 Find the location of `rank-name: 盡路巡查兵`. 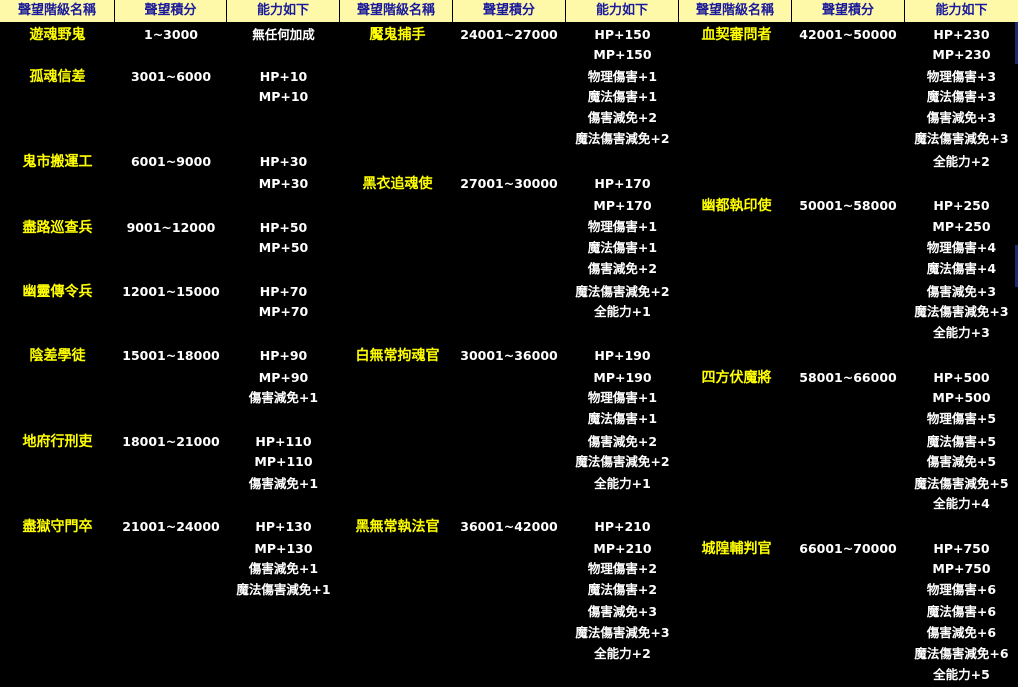

rank-name: 盡路巡查兵 is located at coordinates (57, 228).